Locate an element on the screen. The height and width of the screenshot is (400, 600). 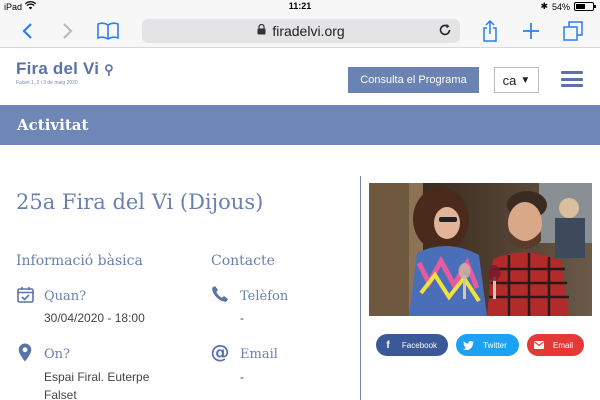
twitter-icon is located at coordinates (468, 345).